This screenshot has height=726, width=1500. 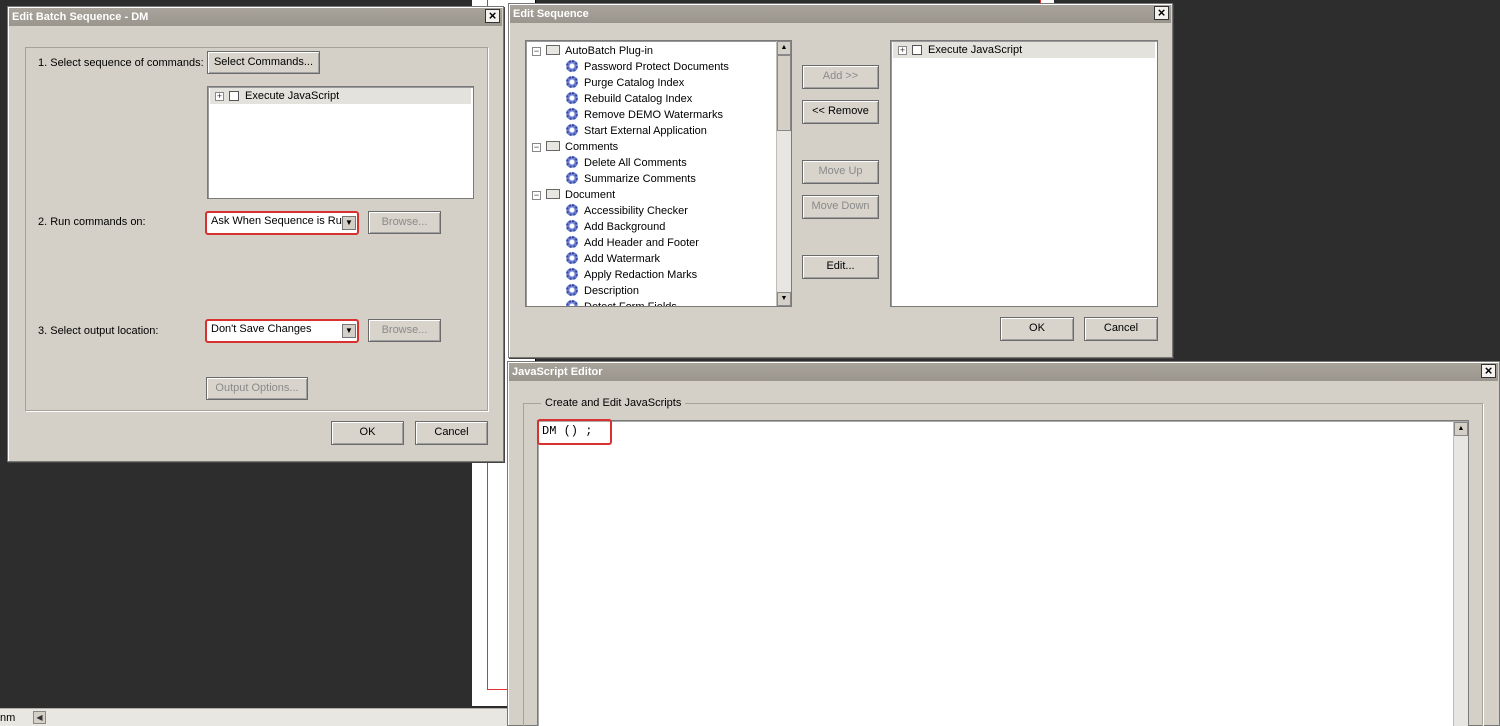 What do you see at coordinates (783, 173) in the screenshot?
I see `tree-scrollbar: ▲ ▼` at bounding box center [783, 173].